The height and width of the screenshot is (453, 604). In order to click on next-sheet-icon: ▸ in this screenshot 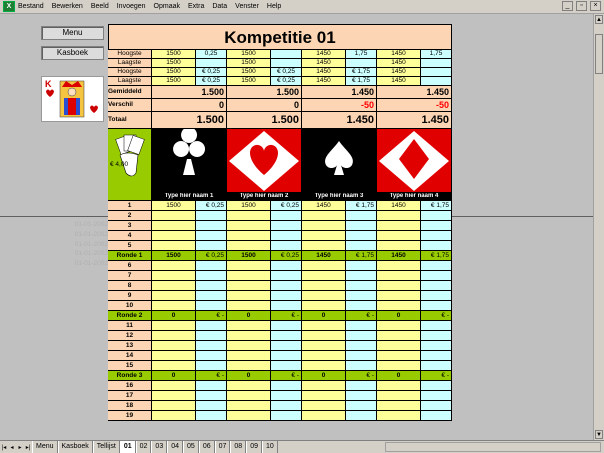, I will do `click(20, 447)`.